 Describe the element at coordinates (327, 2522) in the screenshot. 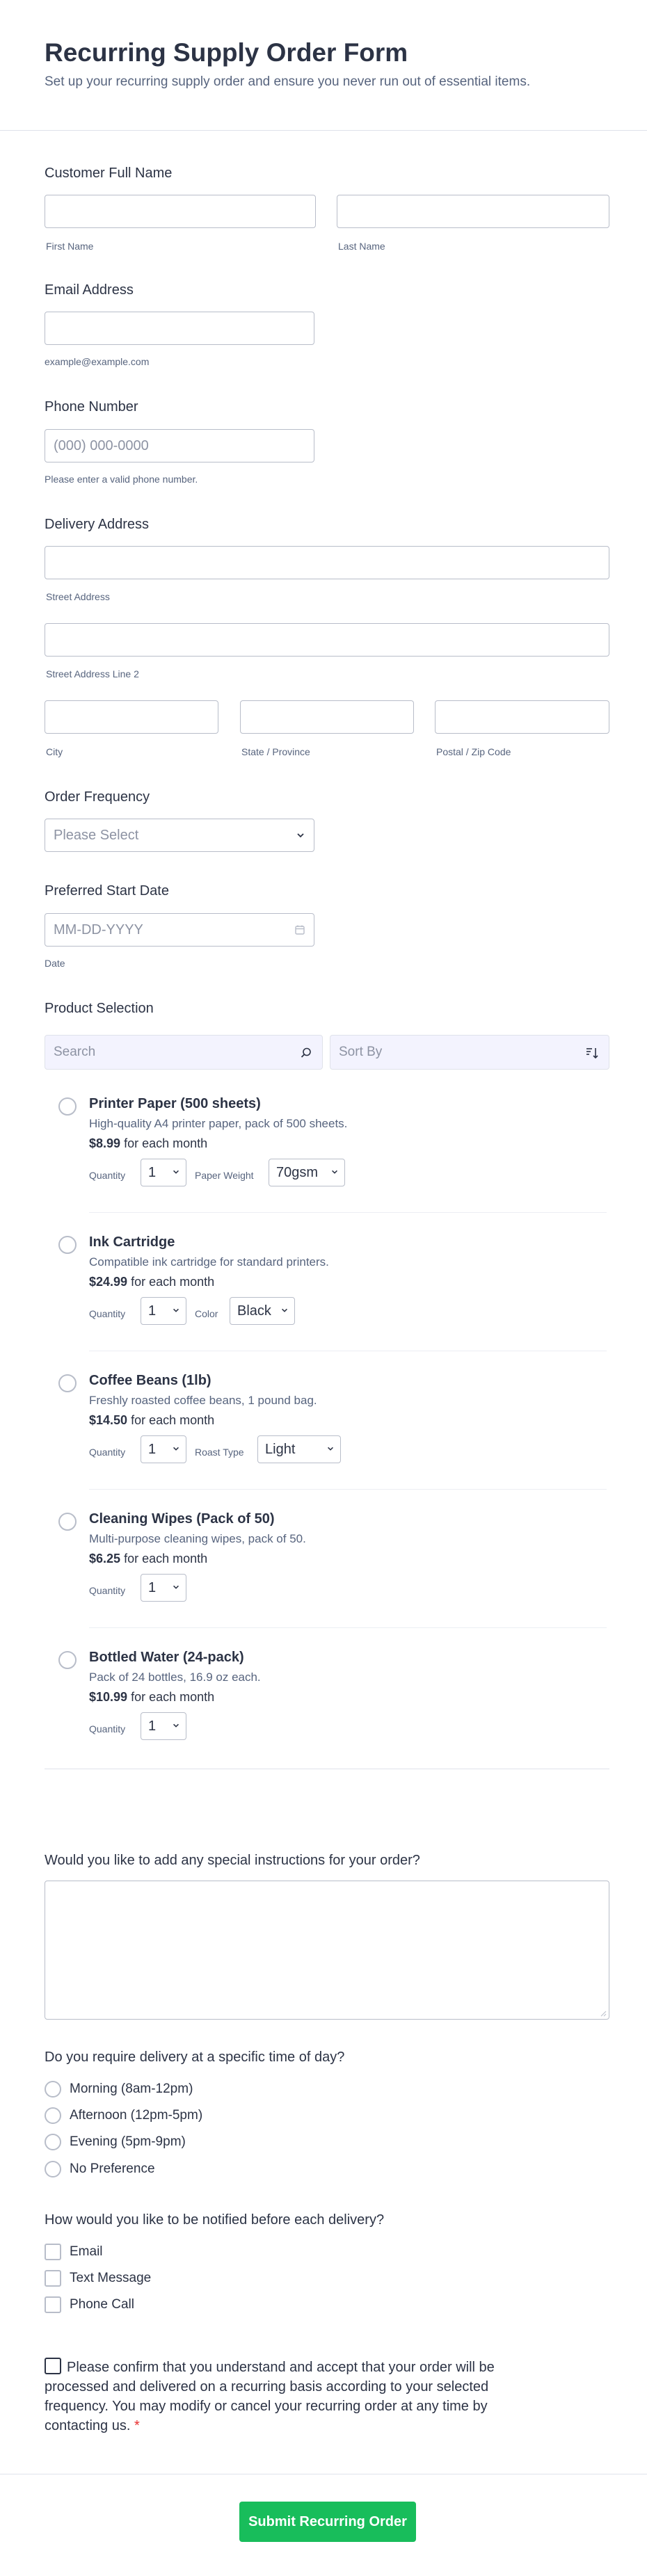

I see `submit-button: Submit Recurring Order` at that location.